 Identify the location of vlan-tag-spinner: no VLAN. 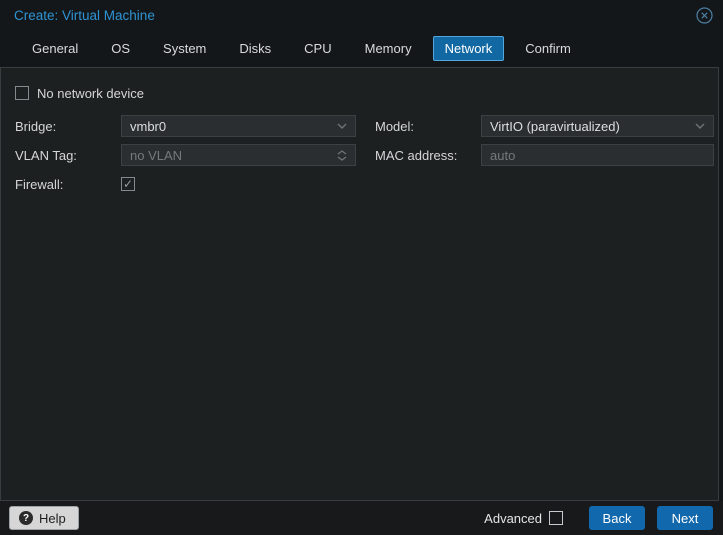
(238, 155).